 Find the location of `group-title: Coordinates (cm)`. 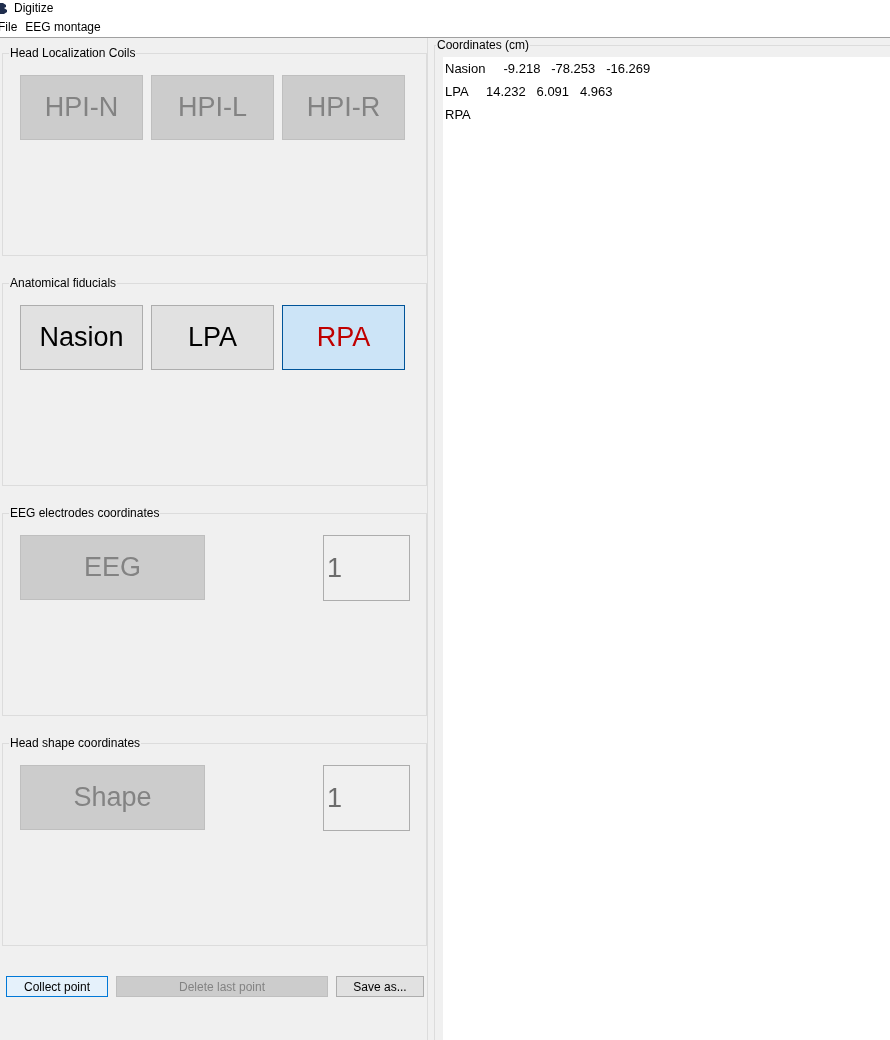

group-title: Coordinates (cm) is located at coordinates (483, 45).